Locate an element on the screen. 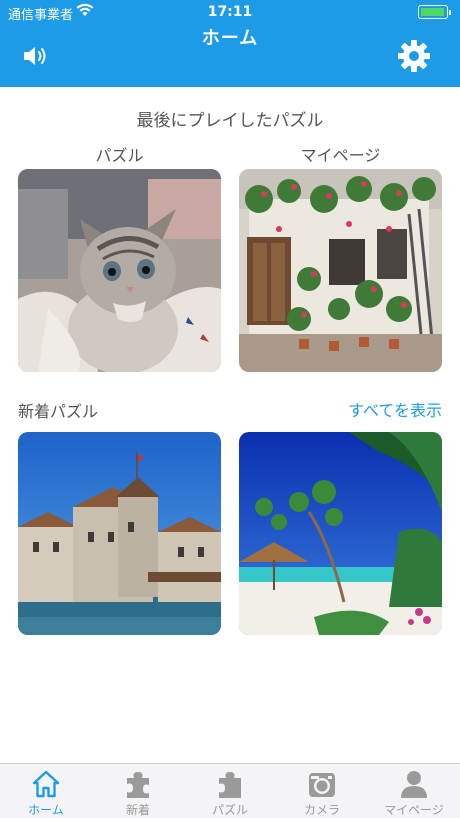 Image resolution: width=460 pixels, height=818 pixels. home-icon is located at coordinates (46, 784).